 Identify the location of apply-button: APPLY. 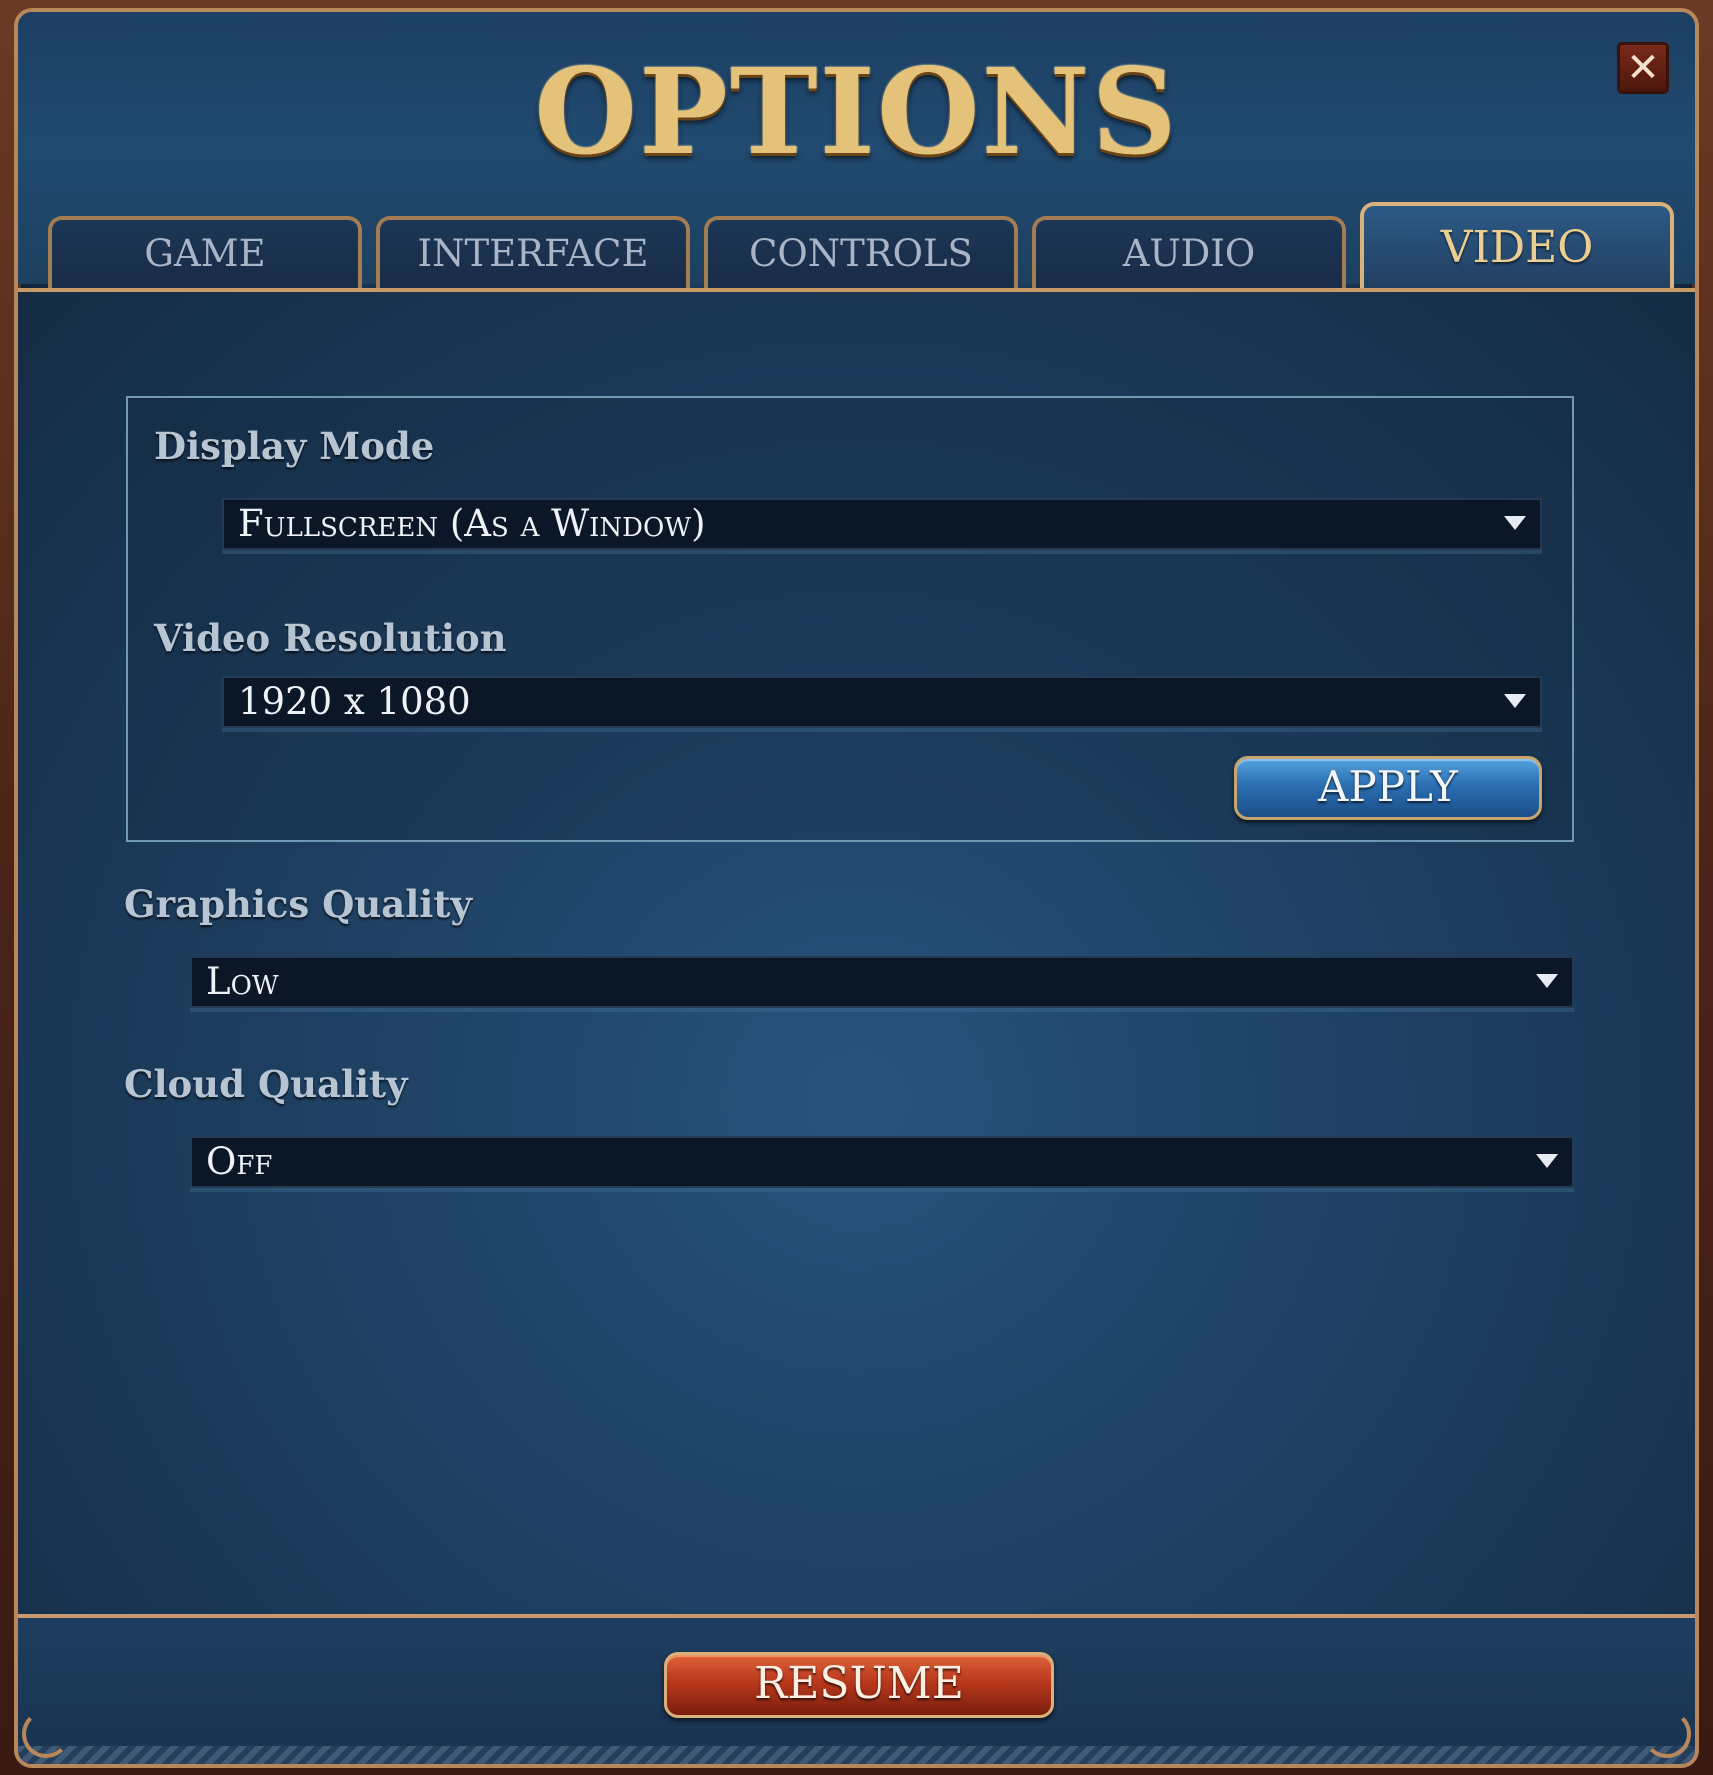
(1388, 788).